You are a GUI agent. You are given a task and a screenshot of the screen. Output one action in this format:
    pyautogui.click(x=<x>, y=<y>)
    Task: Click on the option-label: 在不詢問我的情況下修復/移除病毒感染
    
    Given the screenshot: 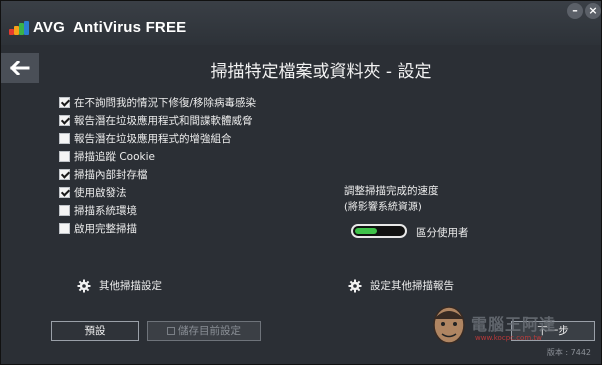 What is the action you would take?
    pyautogui.click(x=165, y=102)
    